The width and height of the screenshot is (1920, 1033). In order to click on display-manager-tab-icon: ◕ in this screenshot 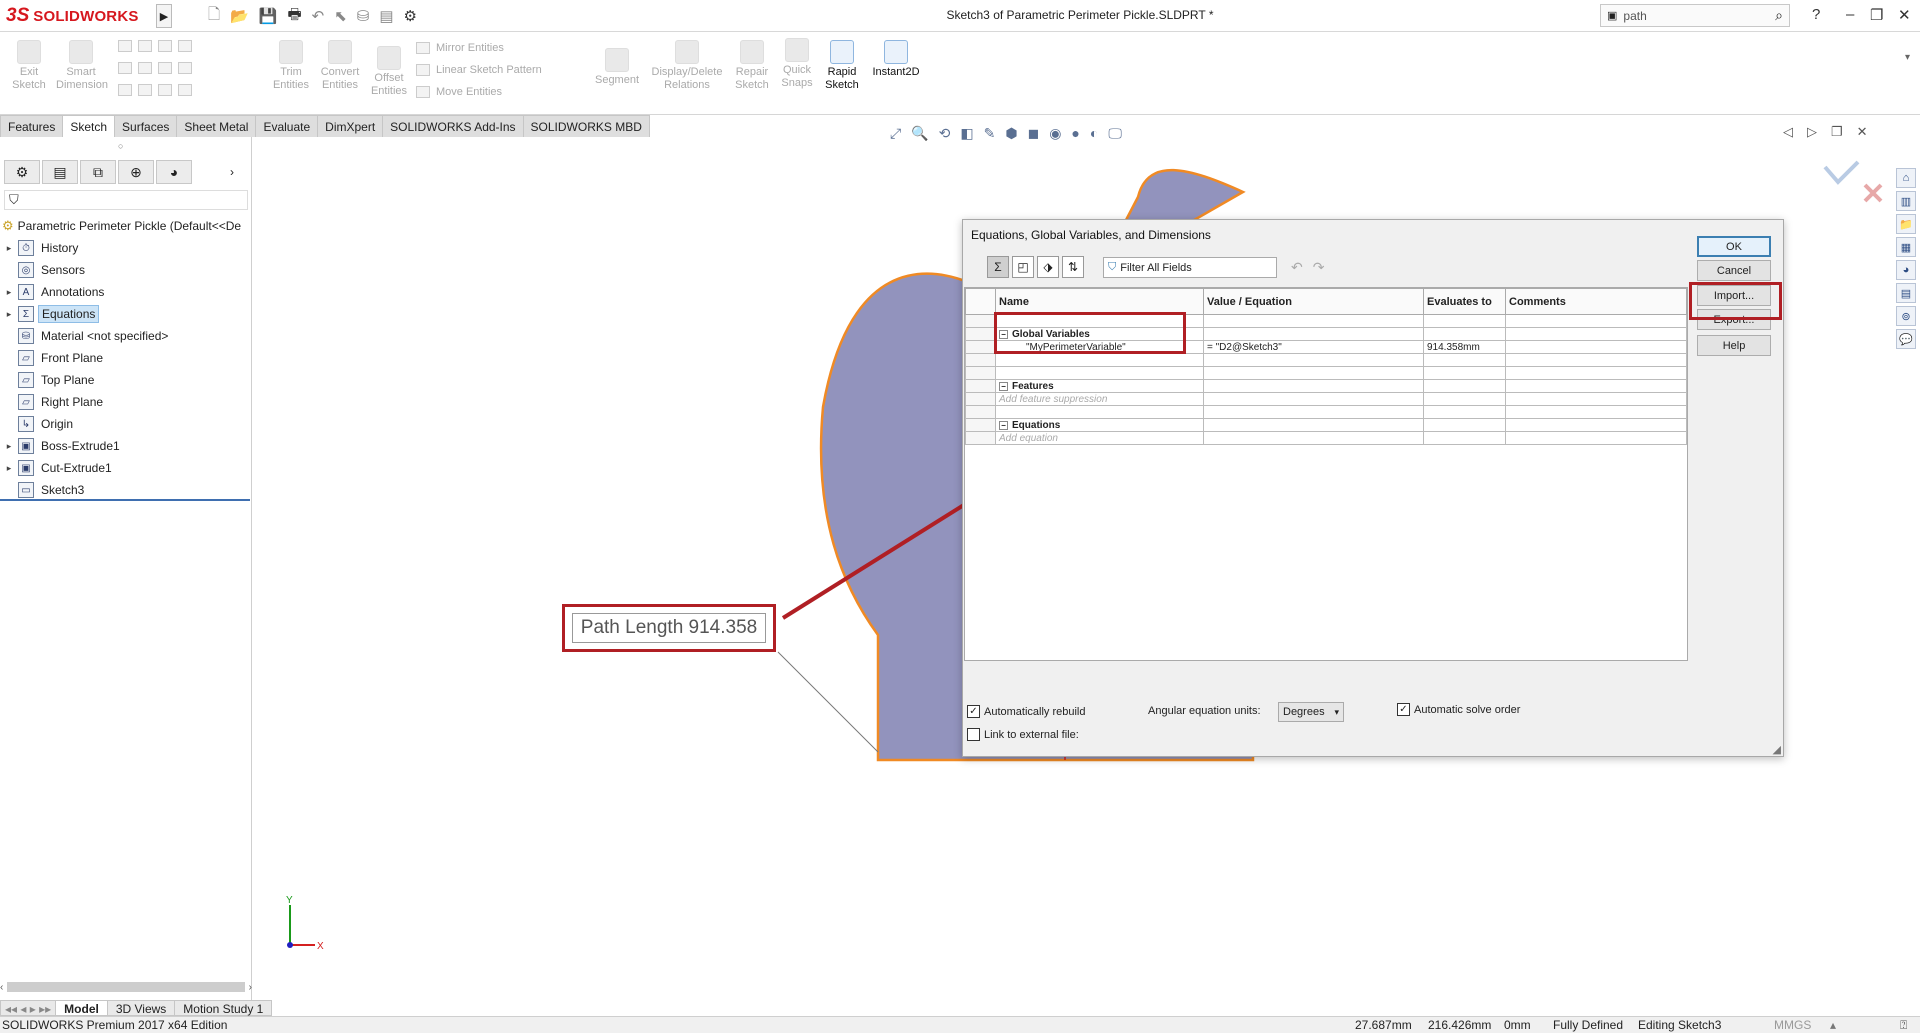, I will do `click(174, 172)`.